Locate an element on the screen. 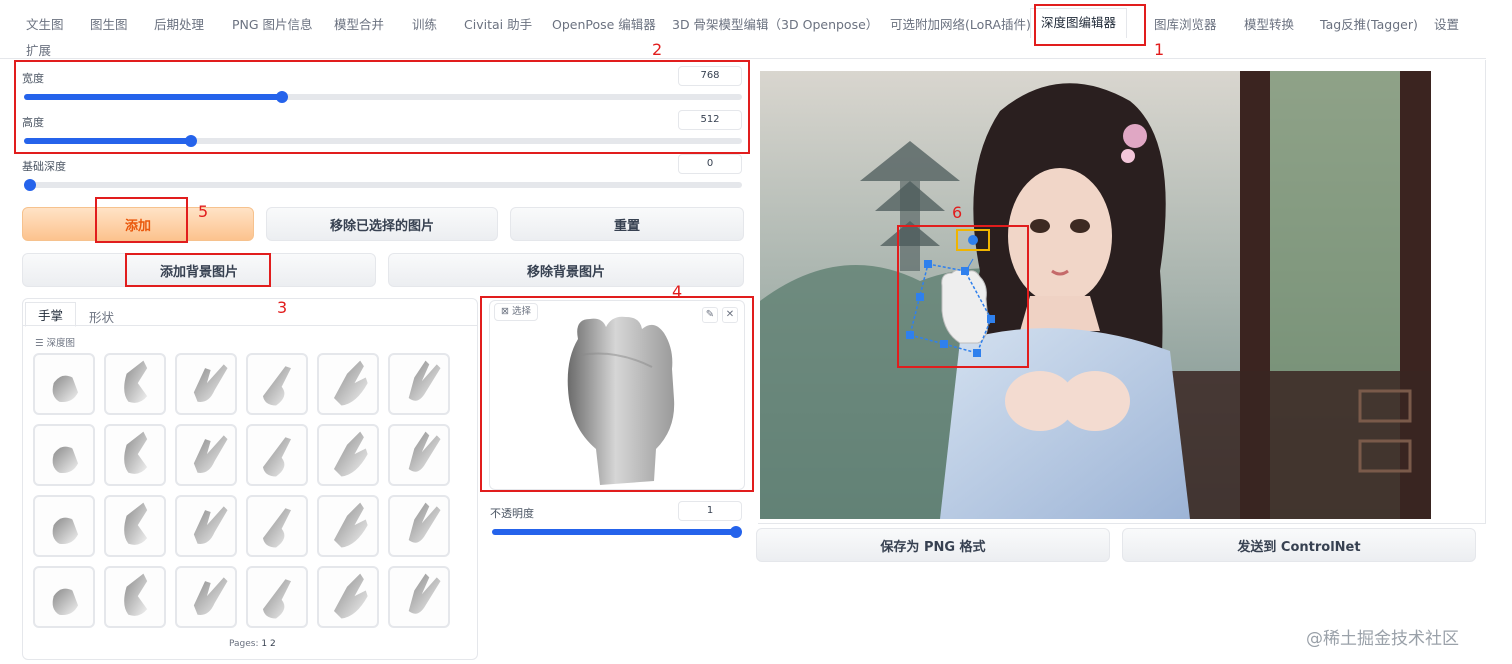 The width and height of the screenshot is (1512, 664). remove-background-button: 移除背景图片 is located at coordinates (566, 270).